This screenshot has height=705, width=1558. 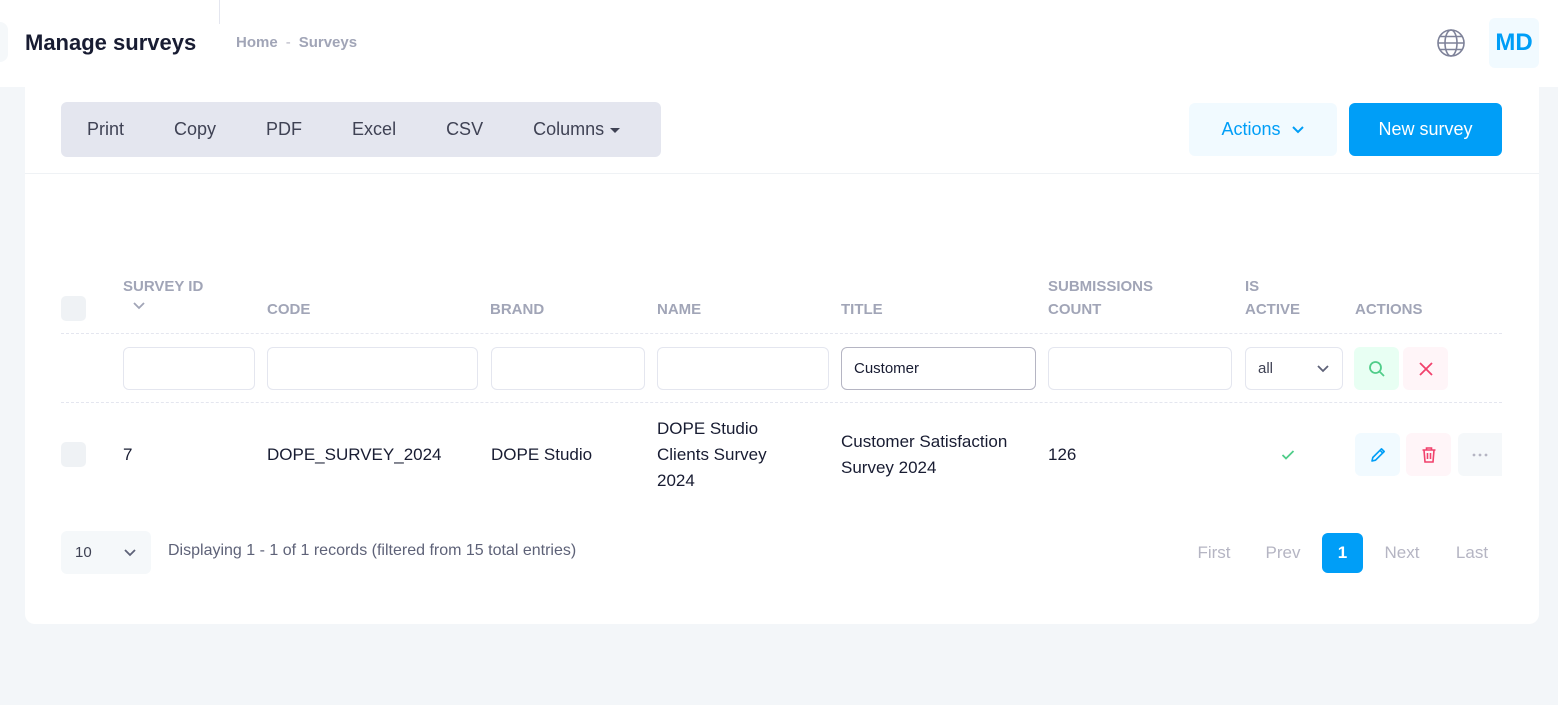 I want to click on filter-is-active-select: all, so click(x=1294, y=368).